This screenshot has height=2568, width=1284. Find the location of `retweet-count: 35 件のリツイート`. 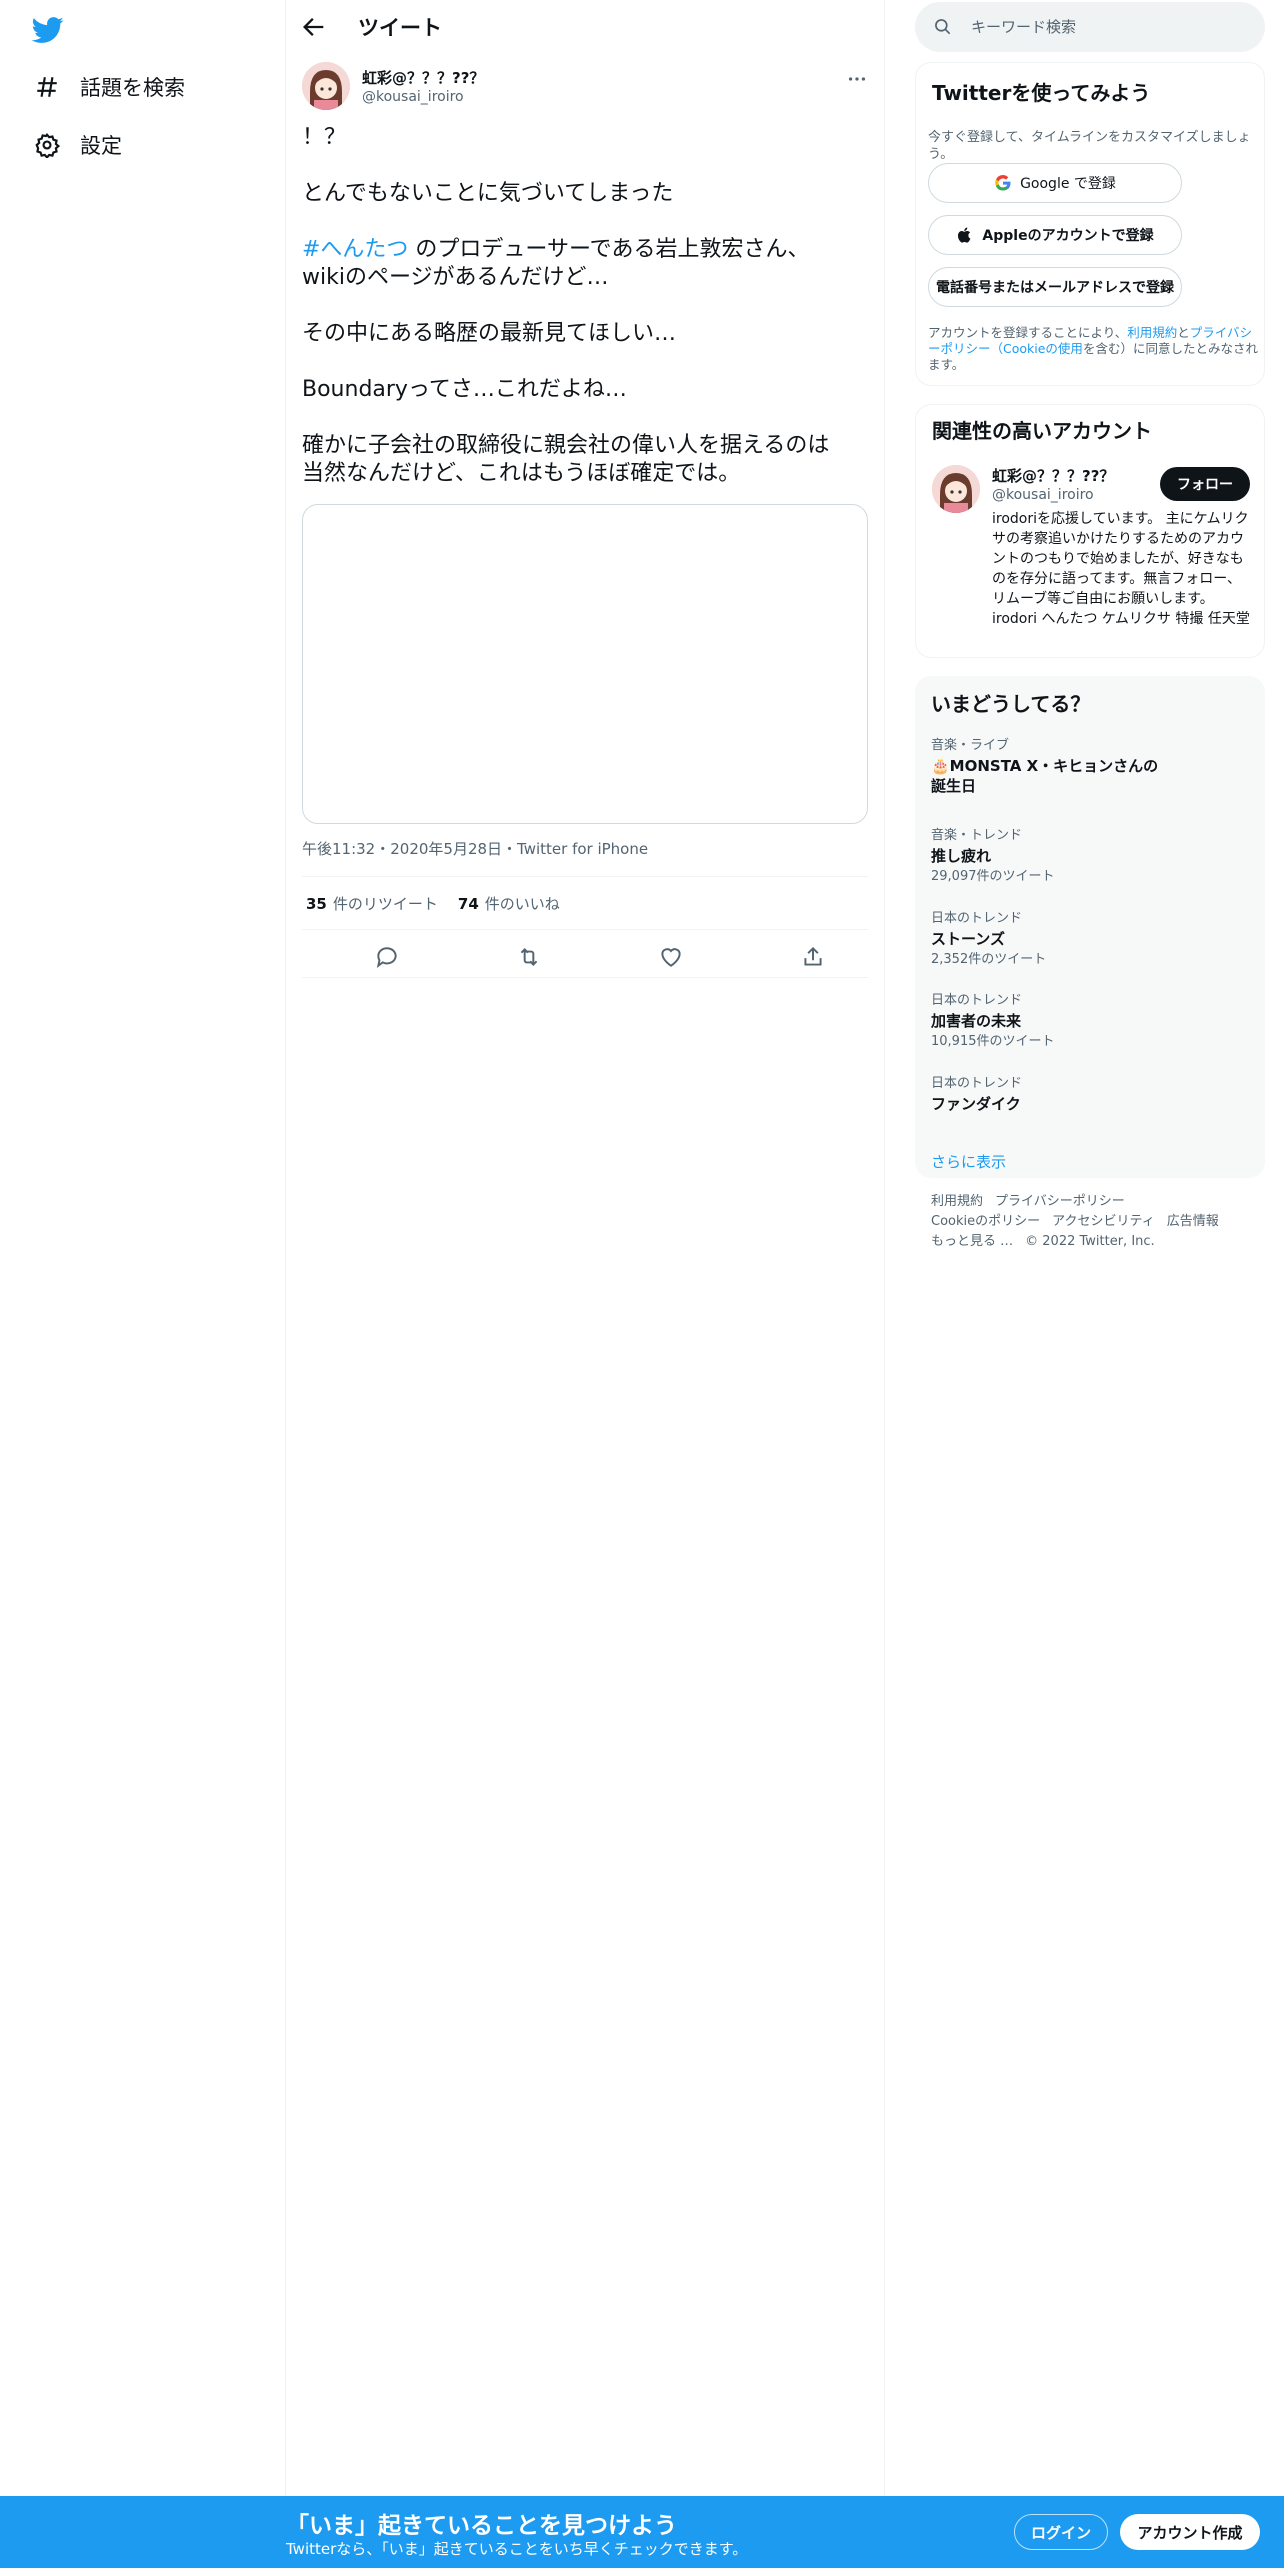

retweet-count: 35 件のリツイート is located at coordinates (372, 903).